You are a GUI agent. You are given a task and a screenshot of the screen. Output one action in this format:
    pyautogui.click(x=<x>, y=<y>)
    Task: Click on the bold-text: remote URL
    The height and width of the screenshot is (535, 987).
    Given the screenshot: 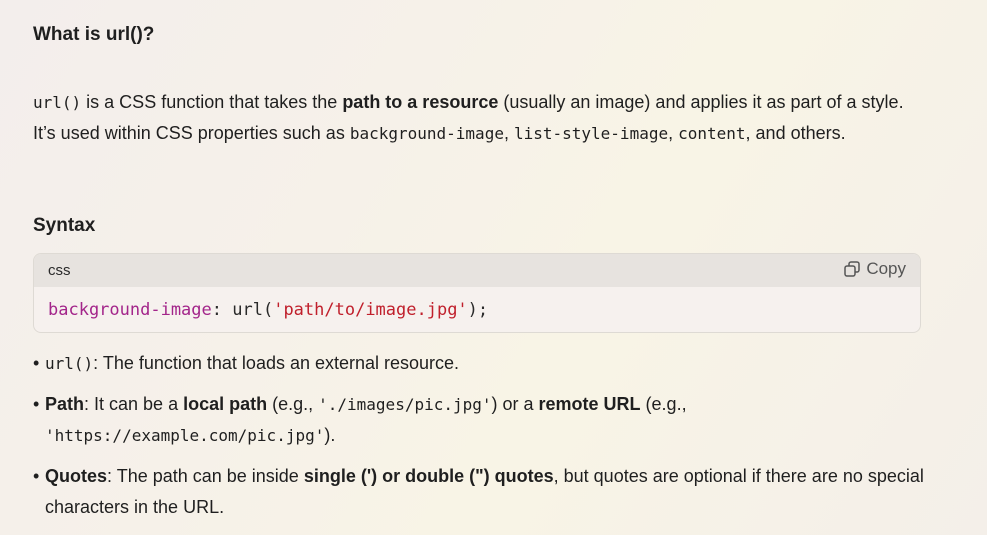 What is the action you would take?
    pyautogui.click(x=589, y=404)
    